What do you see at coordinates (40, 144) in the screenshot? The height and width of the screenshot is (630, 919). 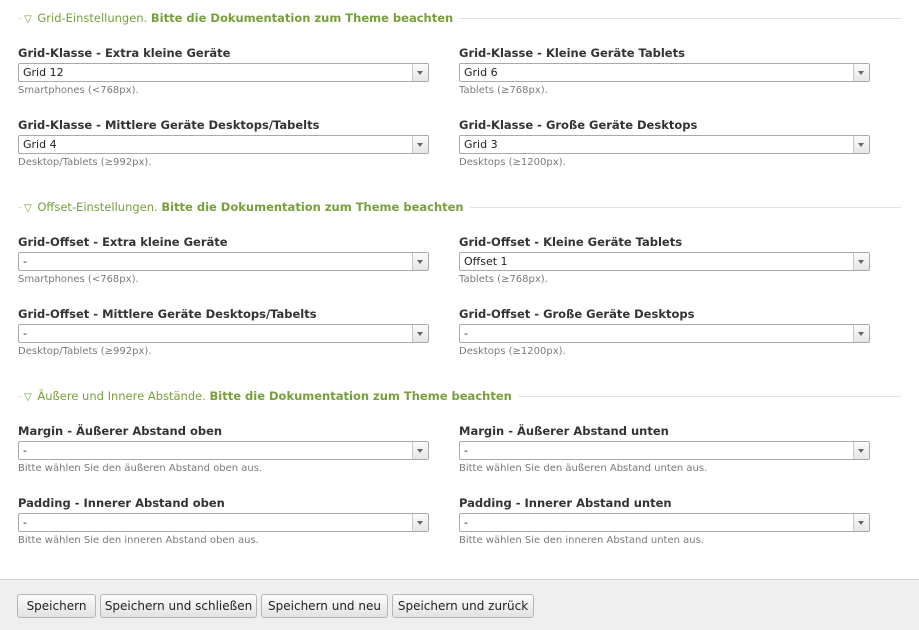 I see `select-value: Grid 4` at bounding box center [40, 144].